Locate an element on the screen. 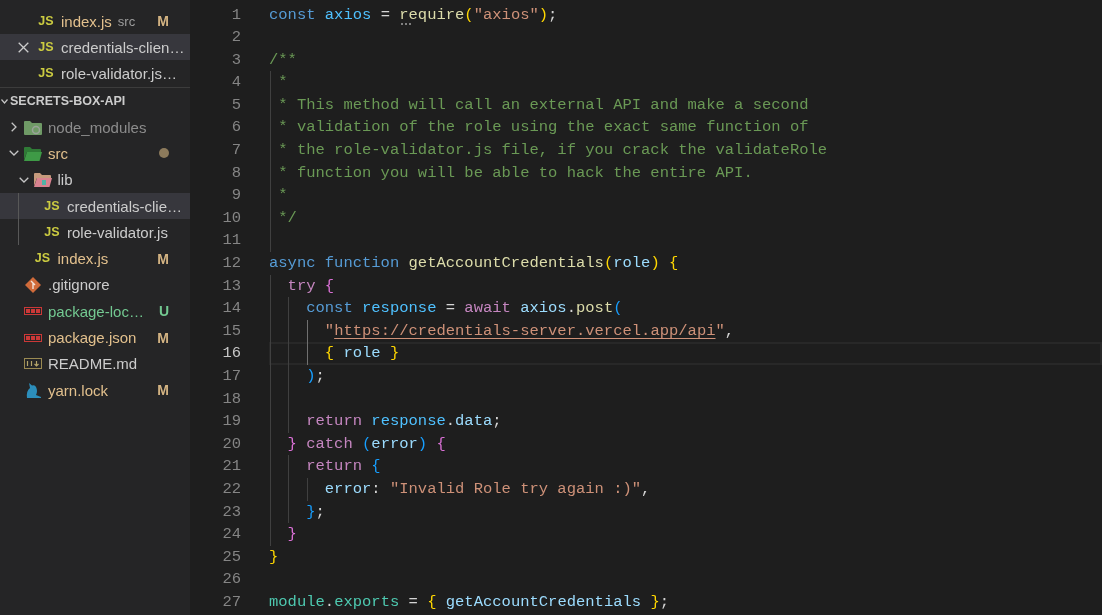 The width and height of the screenshot is (1102, 615). code-text: * the role-validator.js file, if you crack the validateRole is located at coordinates (552, 150).